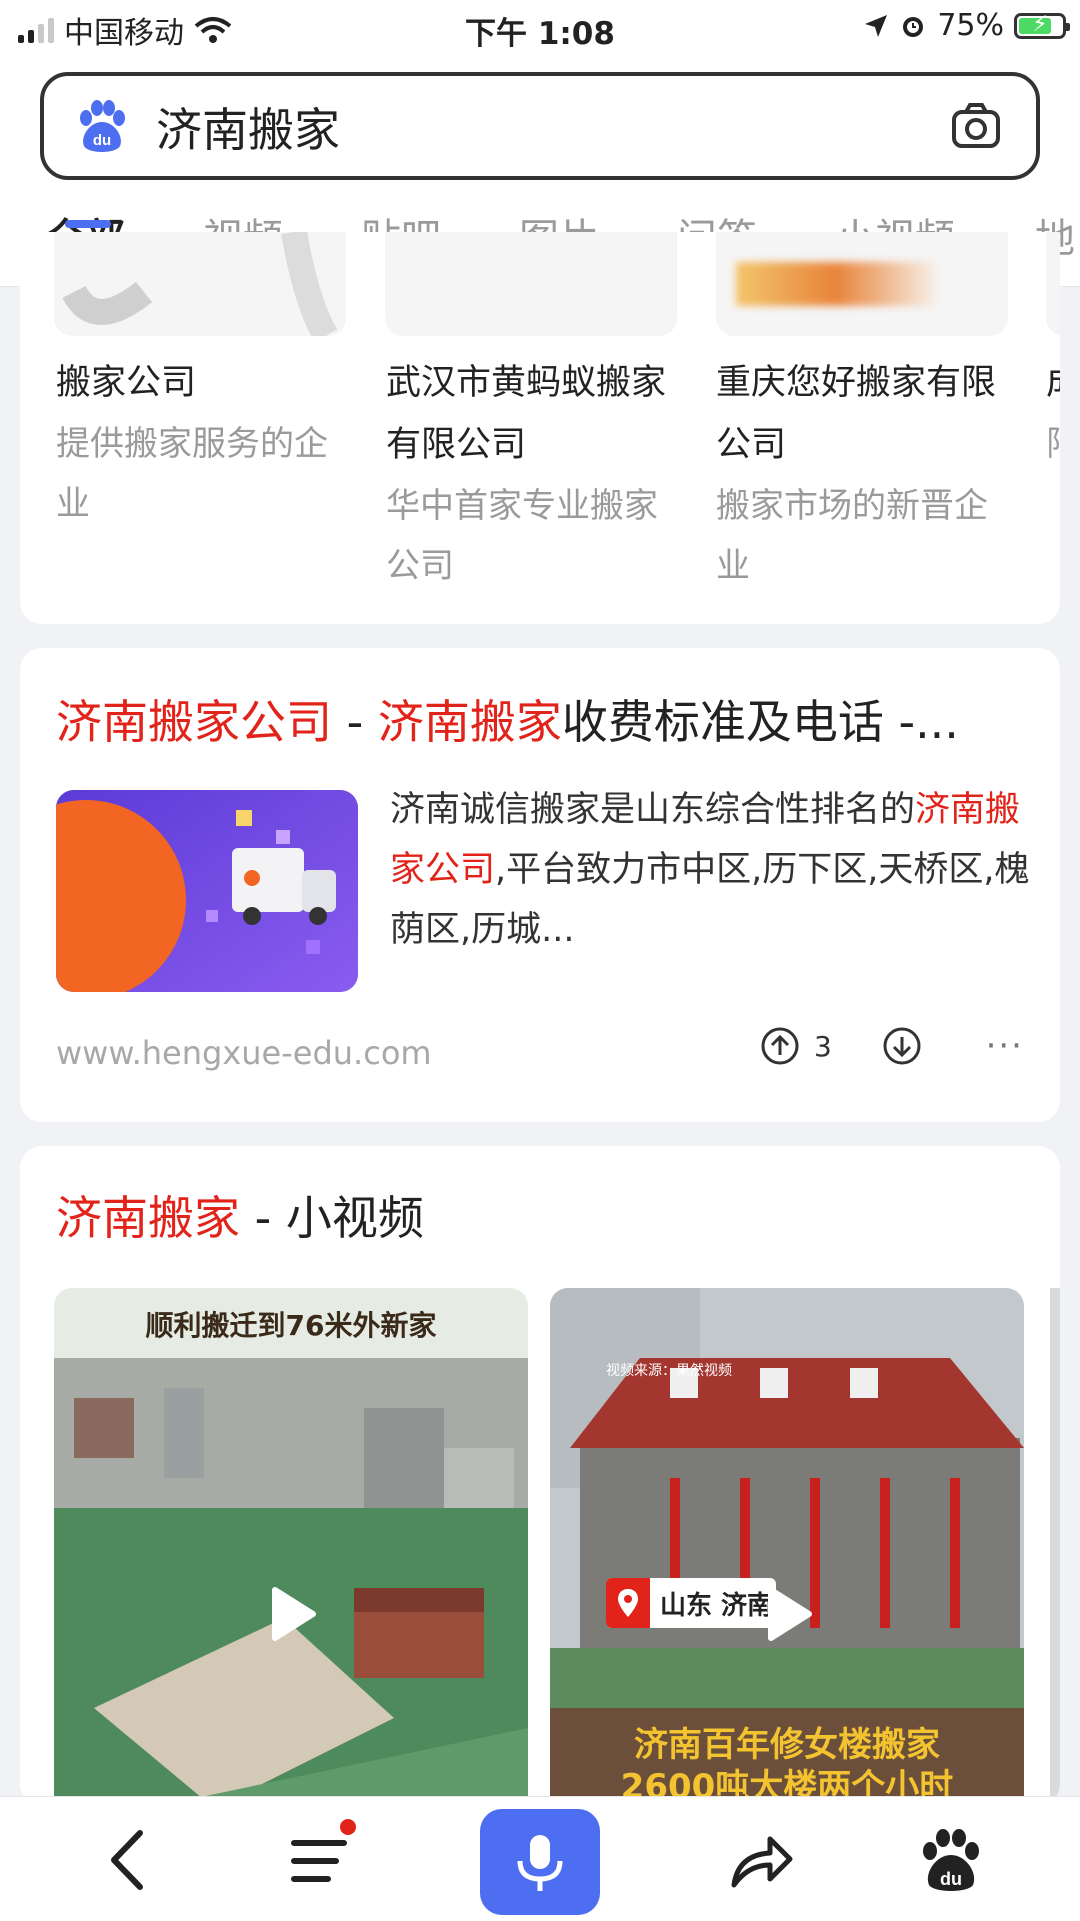 The image size is (1080, 1921). I want to click on menu-icon, so click(319, 1860).